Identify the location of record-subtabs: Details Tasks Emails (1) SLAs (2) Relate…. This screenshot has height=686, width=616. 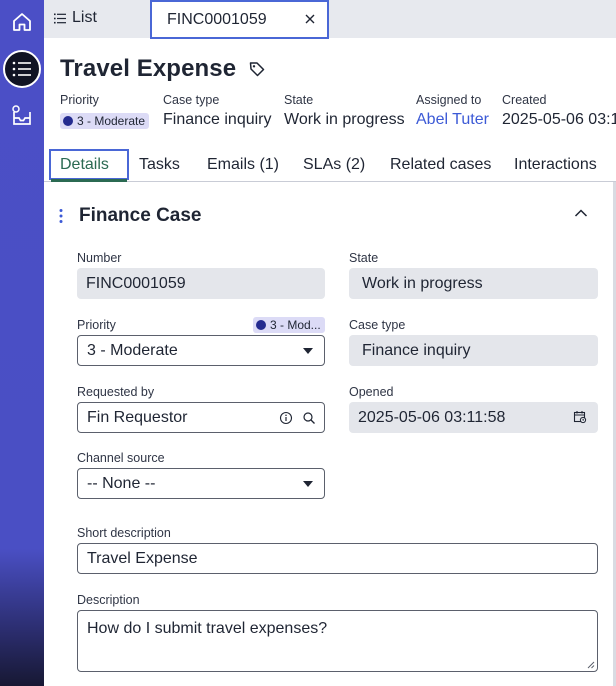
(330, 165).